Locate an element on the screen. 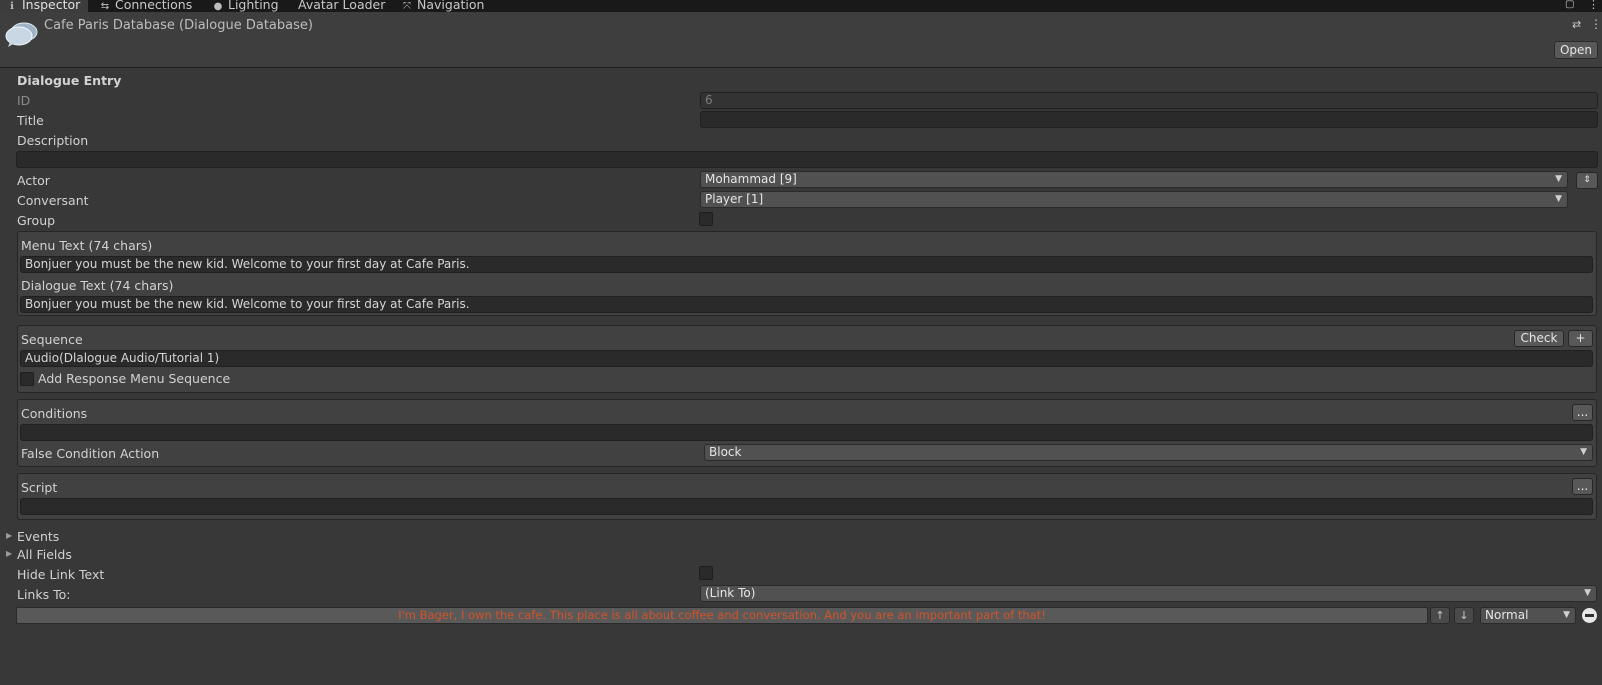 The height and width of the screenshot is (685, 1602). lock-icon: ▢ is located at coordinates (1569, 6).